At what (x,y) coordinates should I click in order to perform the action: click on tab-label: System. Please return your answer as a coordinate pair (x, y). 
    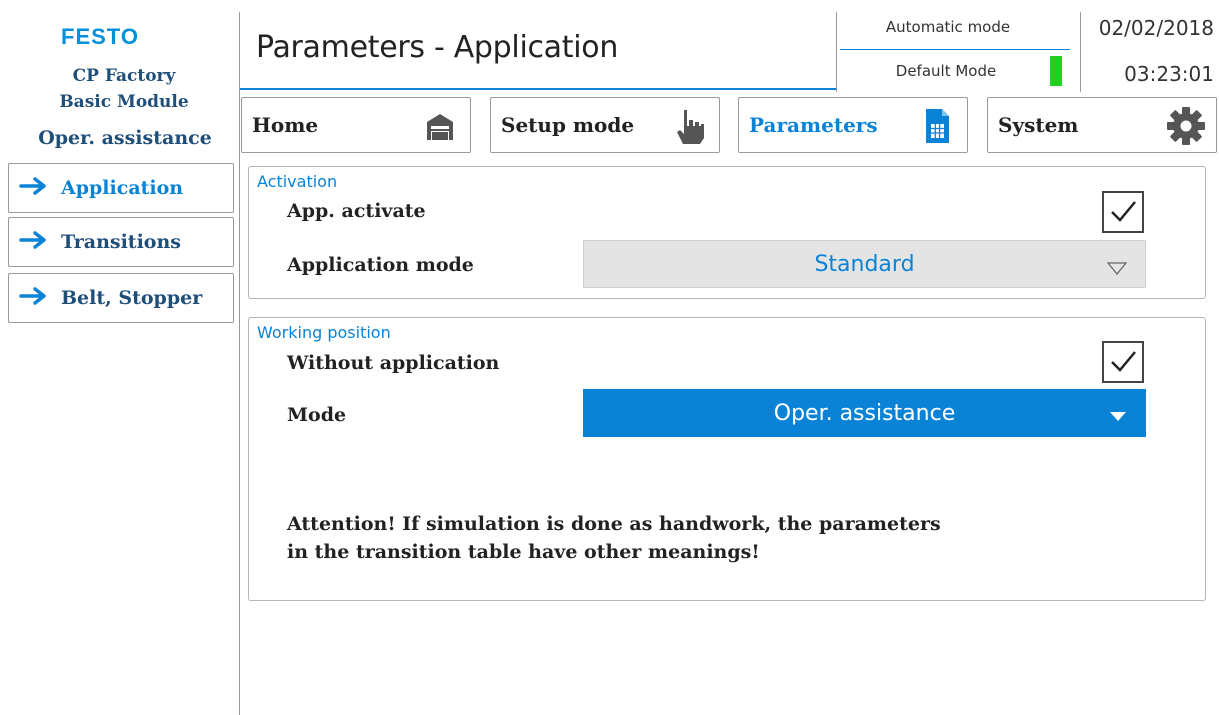
    Looking at the image, I should click on (1038, 125).